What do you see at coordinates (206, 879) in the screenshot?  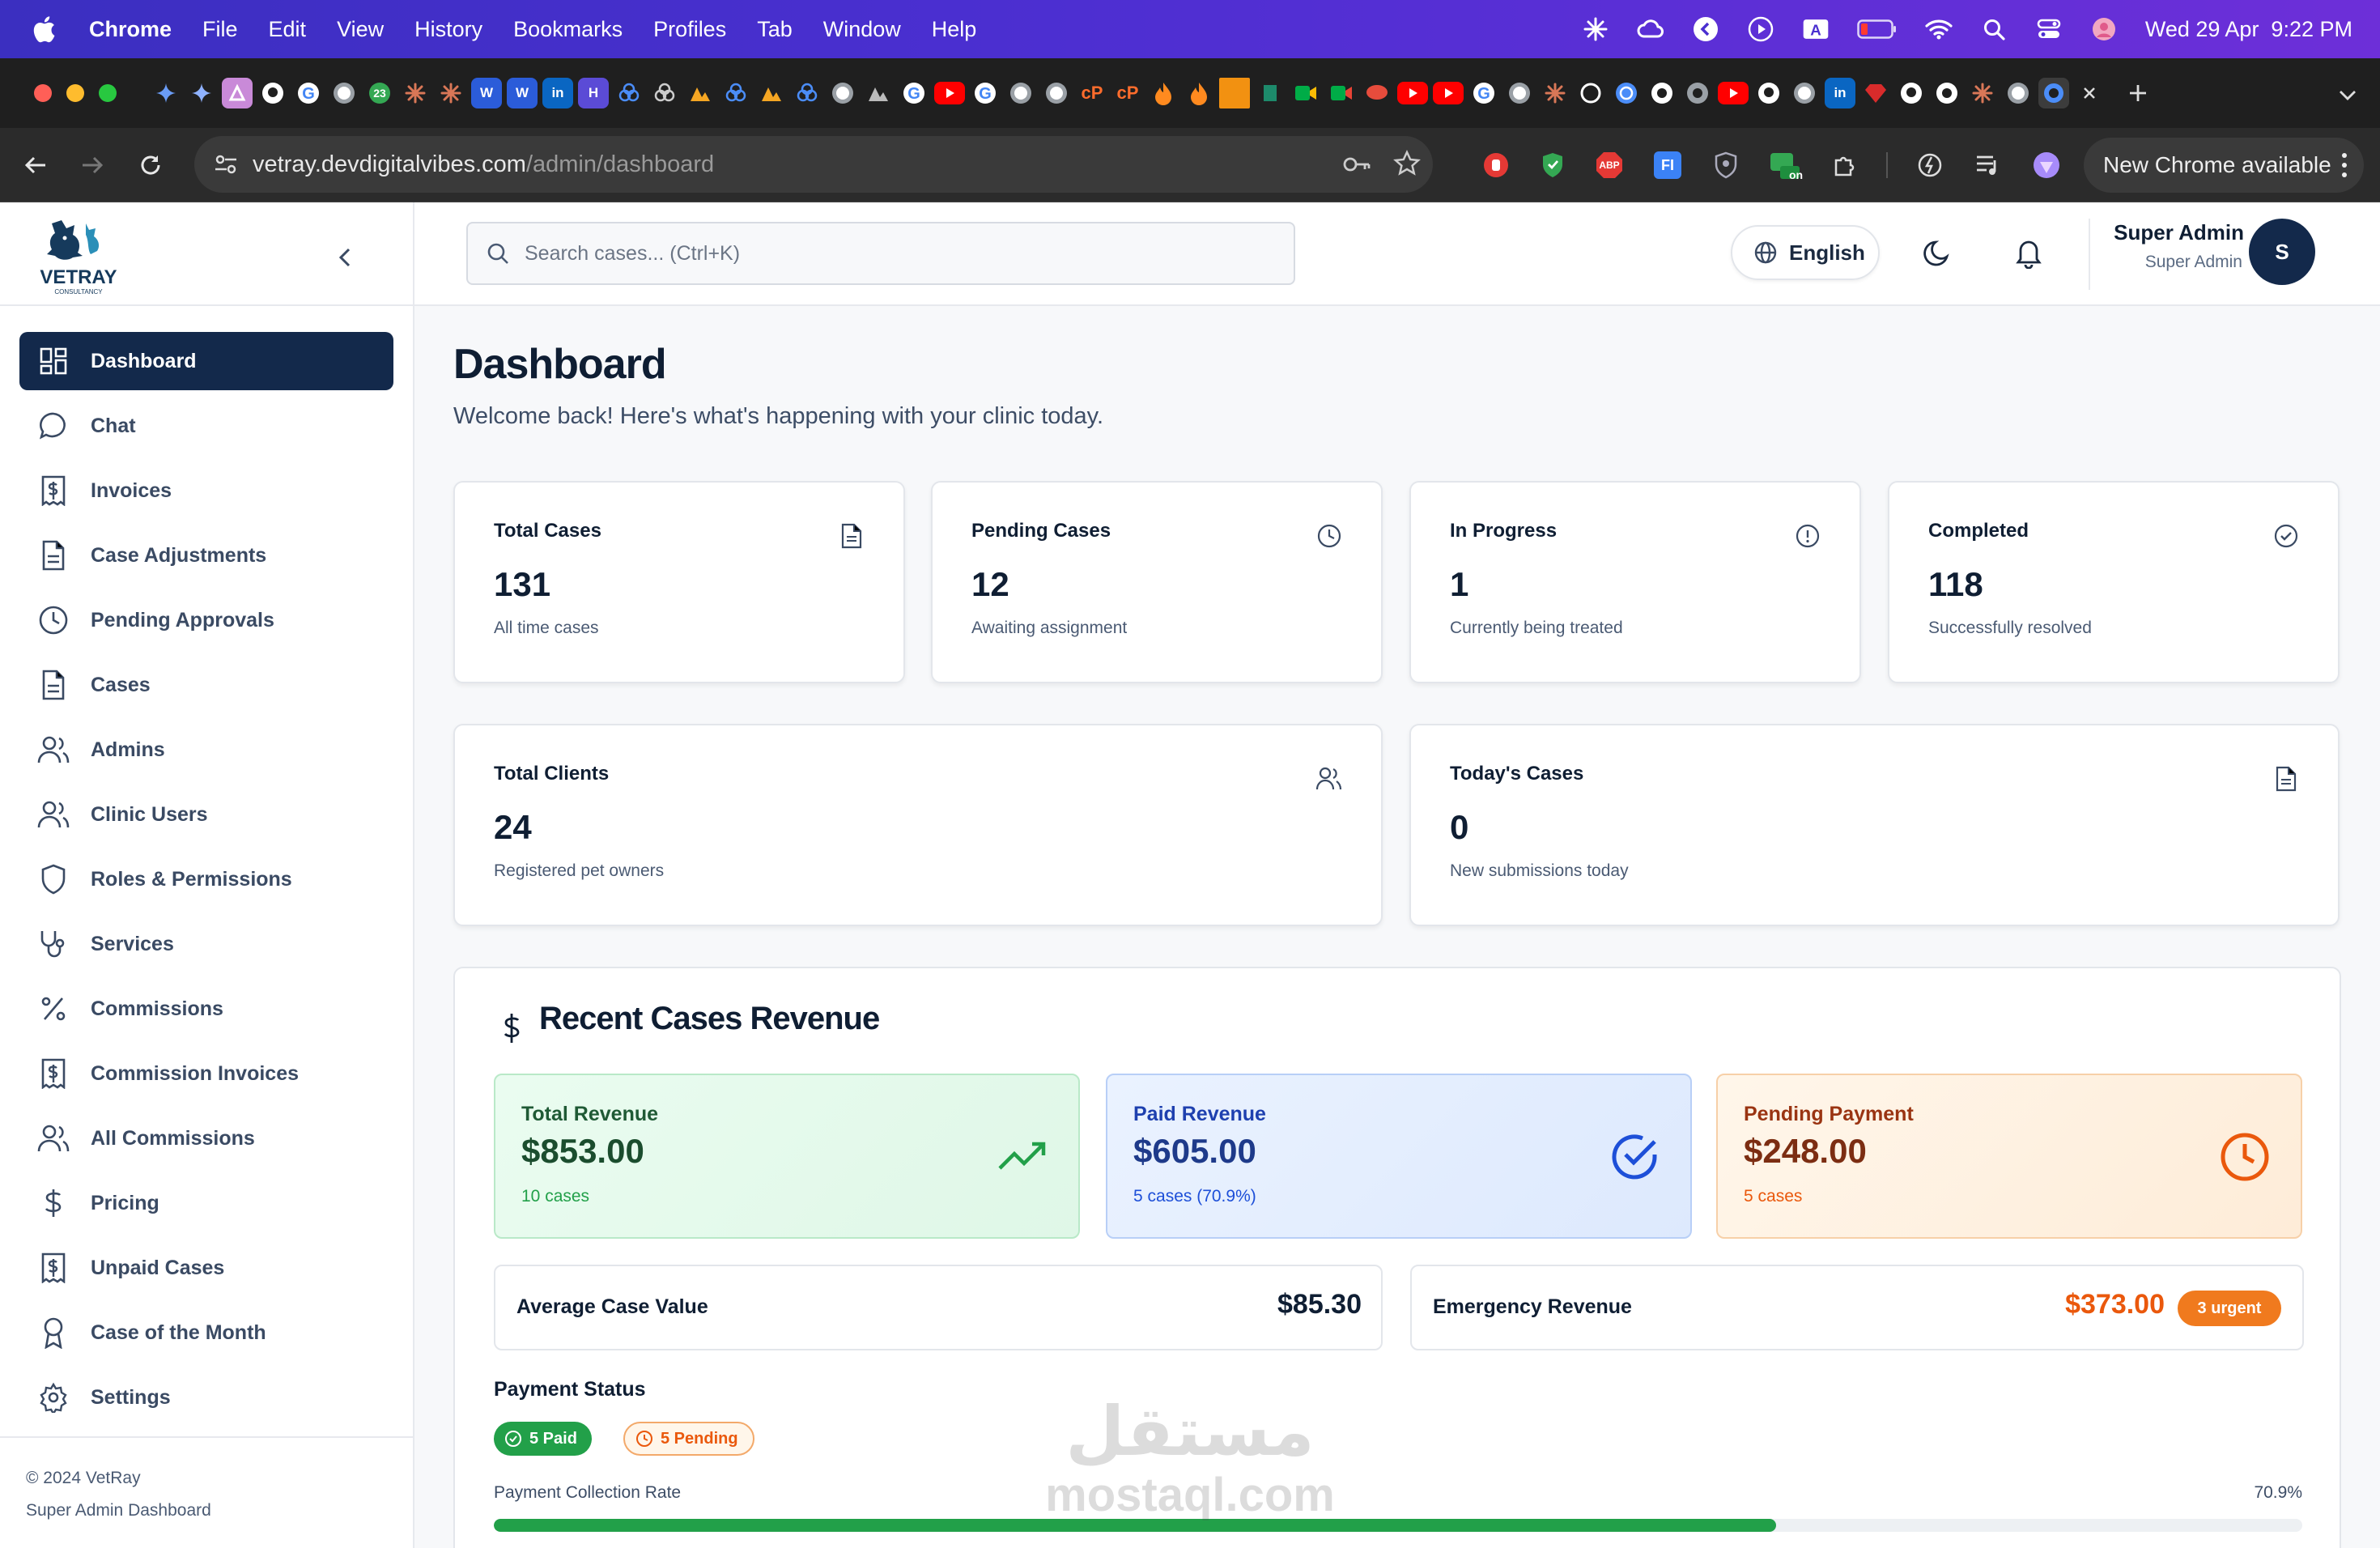 I see `sidebar-item-roles-permissions: Roles & Permissions` at bounding box center [206, 879].